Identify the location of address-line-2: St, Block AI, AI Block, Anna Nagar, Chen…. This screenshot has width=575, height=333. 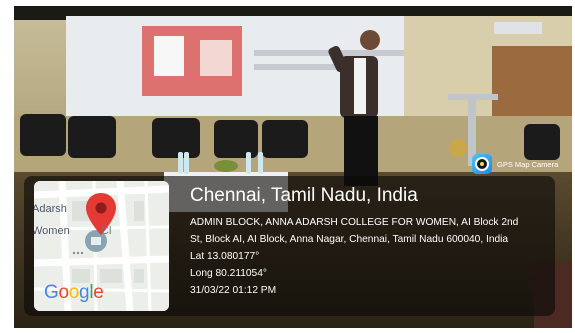
(349, 239).